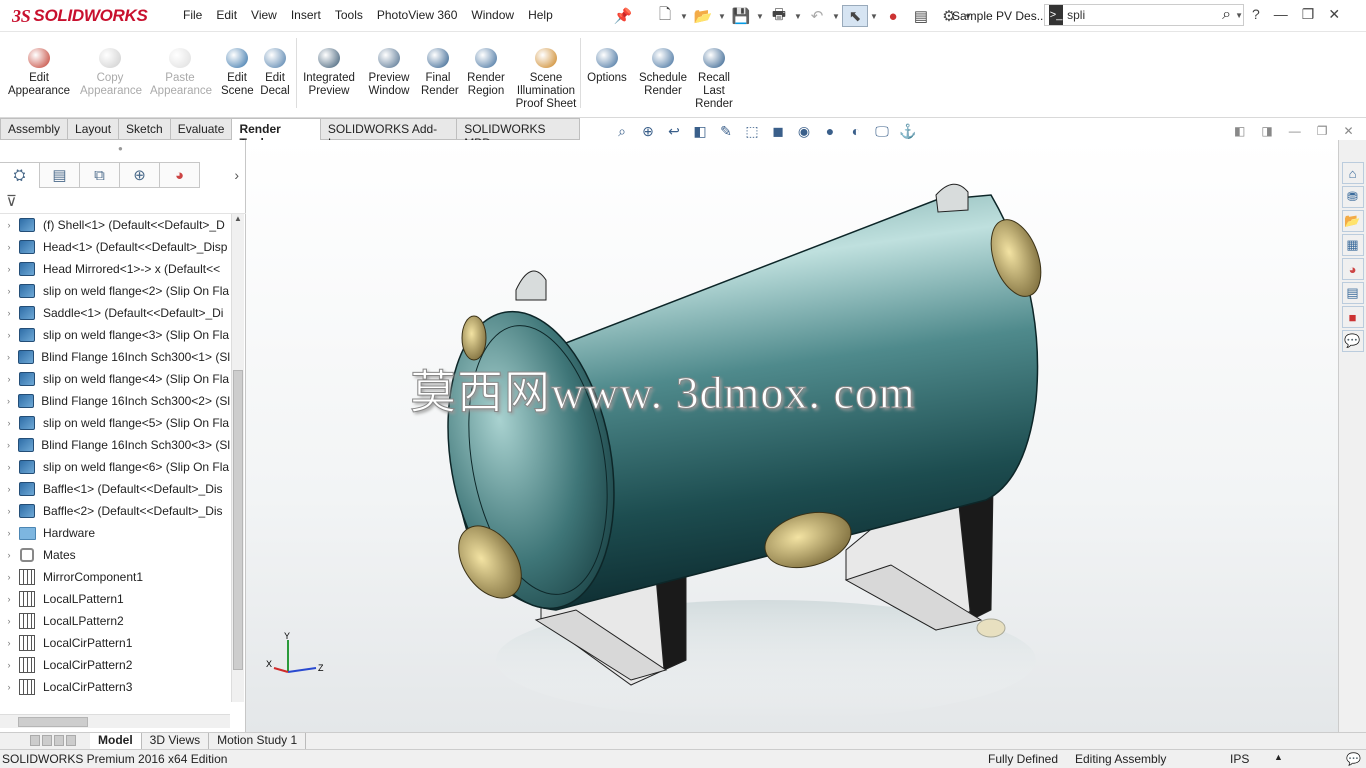  I want to click on appearances-scenes-icon: ◕, so click(1352, 269).